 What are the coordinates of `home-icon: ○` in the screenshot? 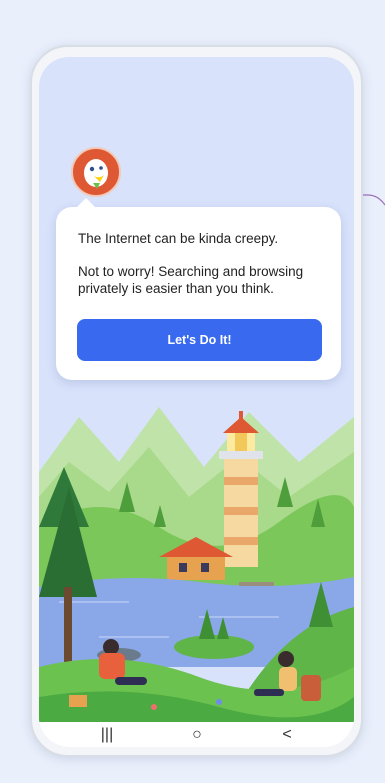 It's located at (197, 735).